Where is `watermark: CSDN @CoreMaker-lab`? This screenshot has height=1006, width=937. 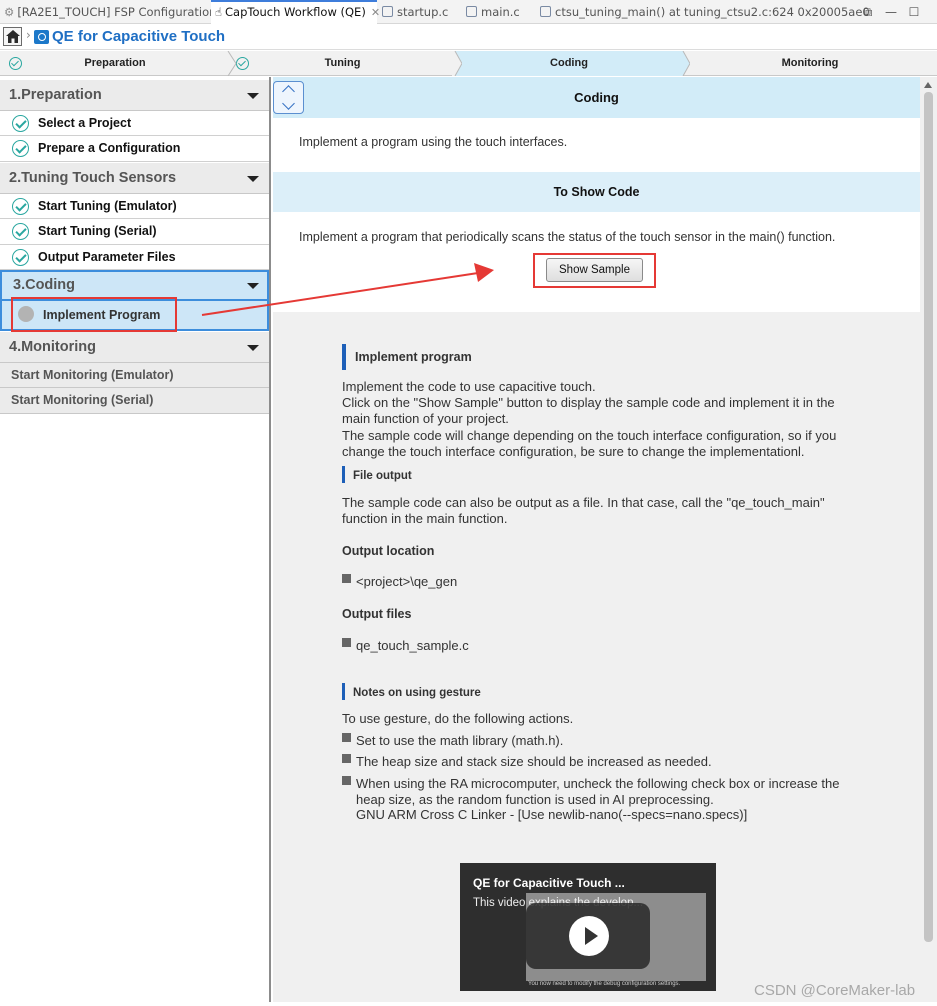 watermark: CSDN @CoreMaker-lab is located at coordinates (835, 990).